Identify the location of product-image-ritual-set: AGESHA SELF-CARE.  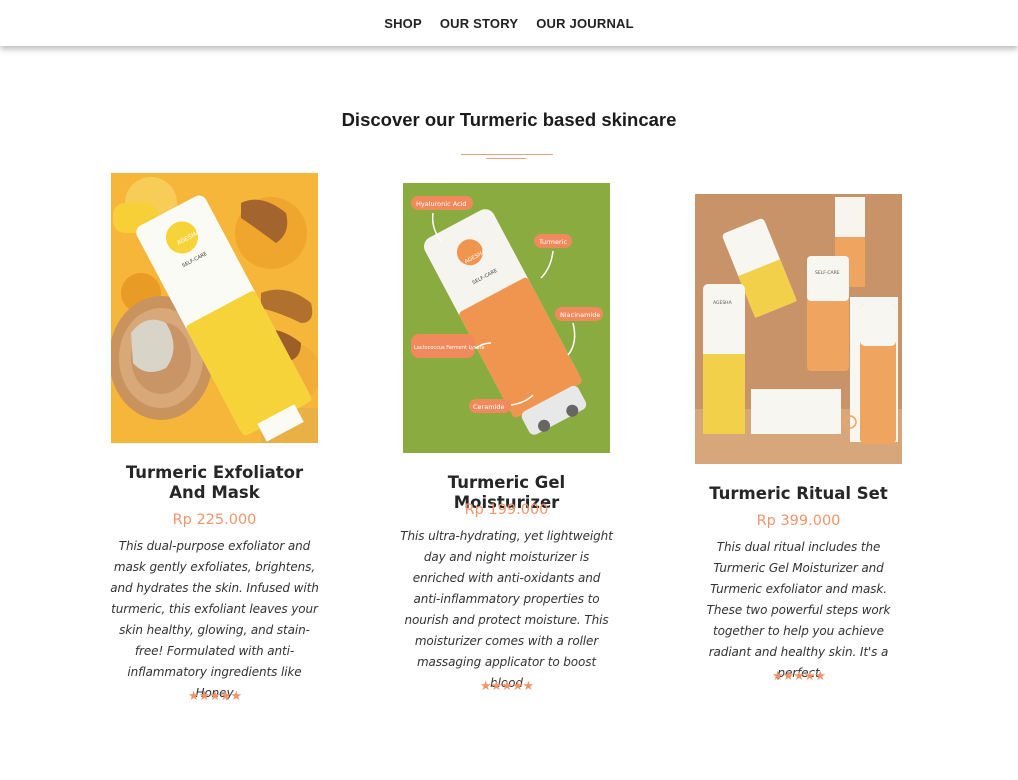
(798, 329).